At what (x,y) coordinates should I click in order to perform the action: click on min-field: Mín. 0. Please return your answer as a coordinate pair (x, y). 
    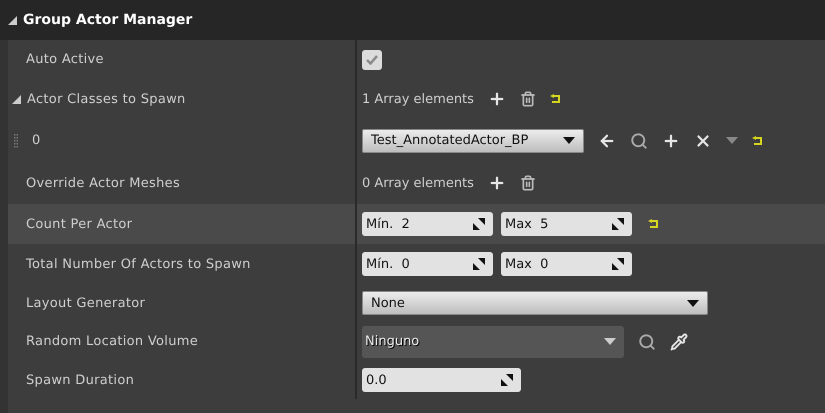
    Looking at the image, I should click on (427, 264).